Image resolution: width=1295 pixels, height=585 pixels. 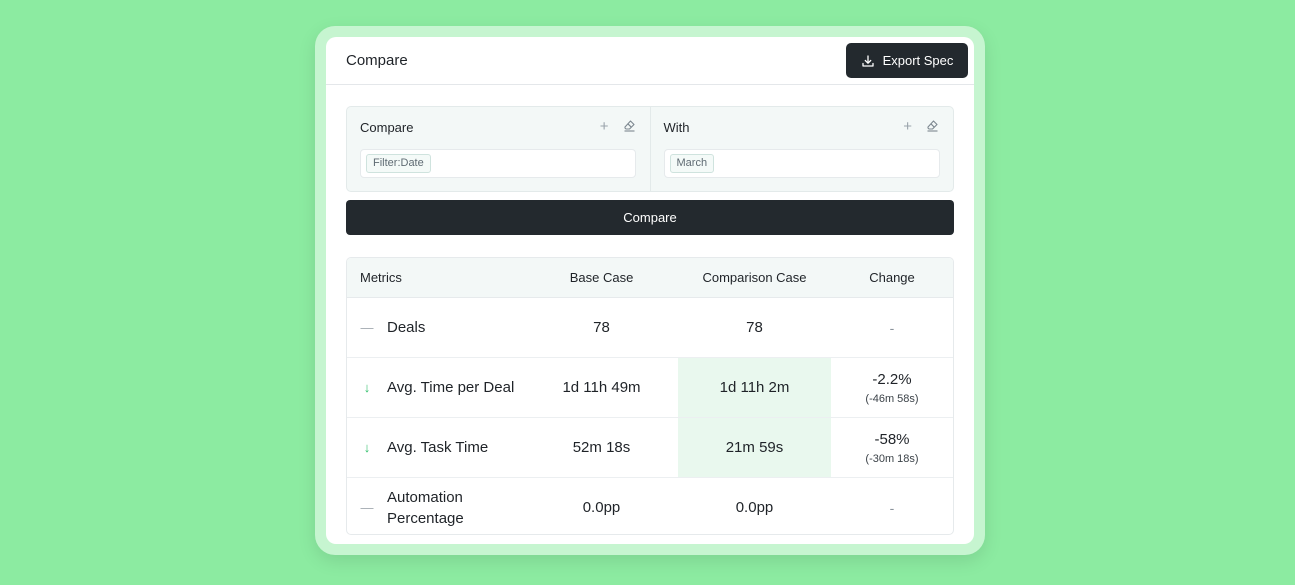 What do you see at coordinates (618, 127) in the screenshot?
I see `compare-filter-actions: +` at bounding box center [618, 127].